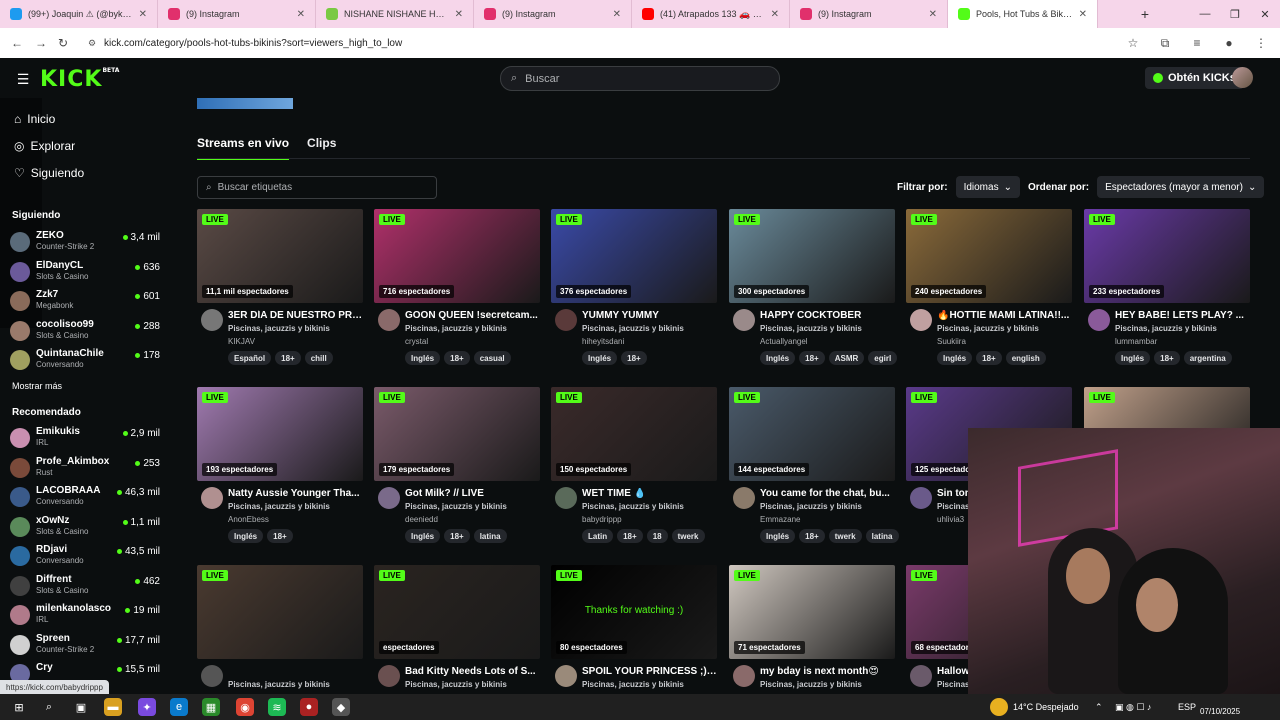 The image size is (1280, 720). Describe the element at coordinates (41, 43) in the screenshot. I see `forward-icon: →` at that location.